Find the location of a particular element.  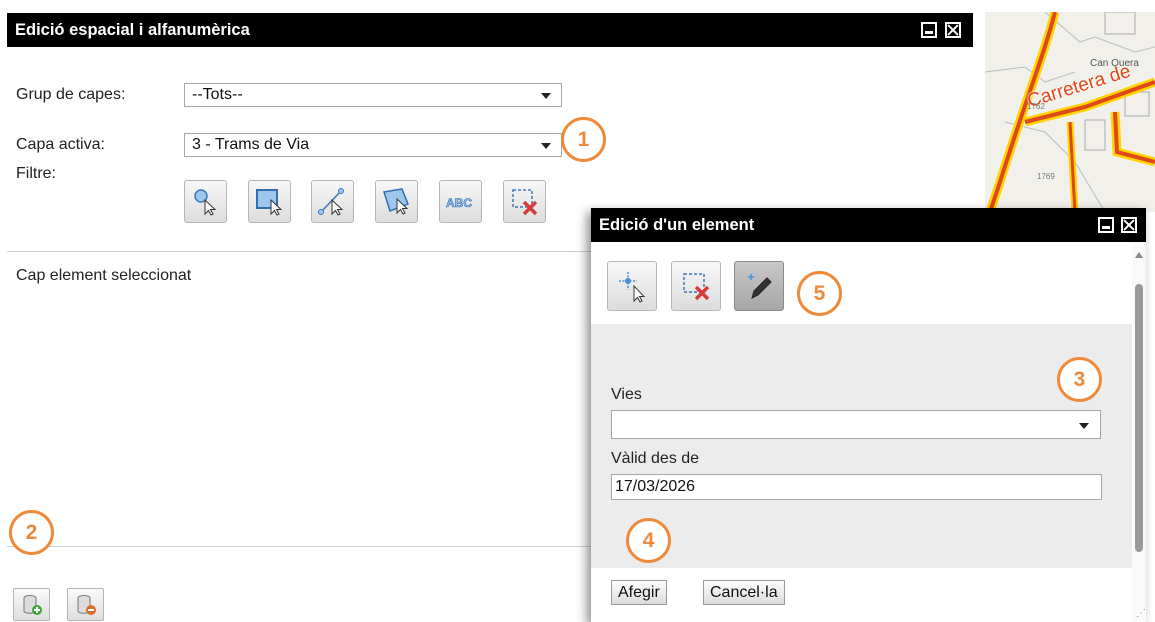

point-select-icon is located at coordinates (205, 202).